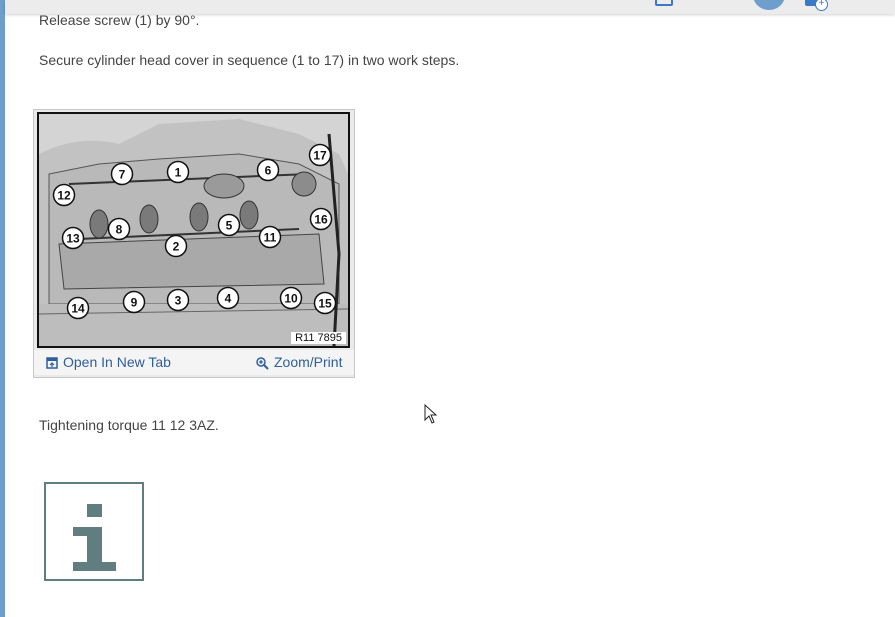  Describe the element at coordinates (194, 362) in the screenshot. I see `figure-actions: Open In New Tab Zoom/Print` at that location.